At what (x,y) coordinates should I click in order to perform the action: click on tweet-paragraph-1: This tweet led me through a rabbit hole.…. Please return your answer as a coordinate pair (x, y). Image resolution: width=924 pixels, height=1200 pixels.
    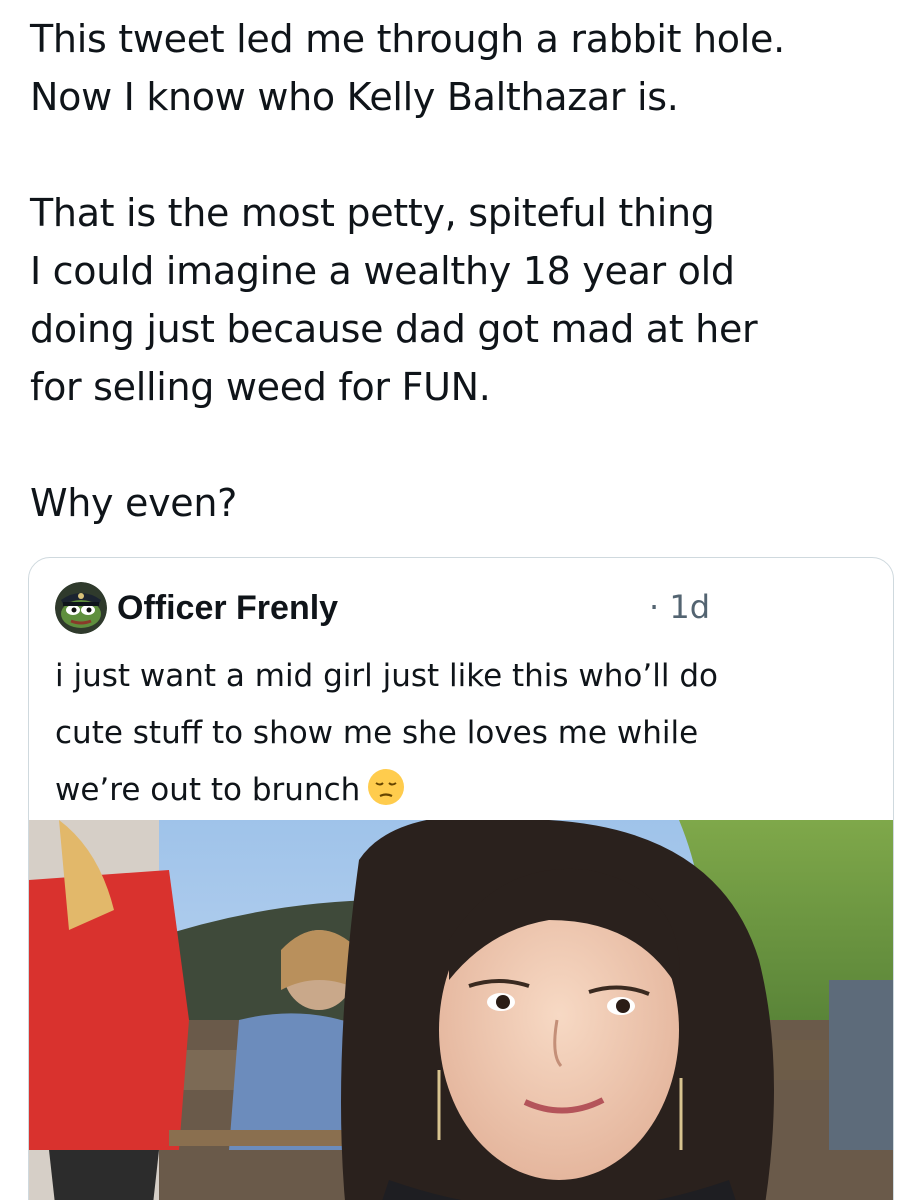
    Looking at the image, I should click on (407, 68).